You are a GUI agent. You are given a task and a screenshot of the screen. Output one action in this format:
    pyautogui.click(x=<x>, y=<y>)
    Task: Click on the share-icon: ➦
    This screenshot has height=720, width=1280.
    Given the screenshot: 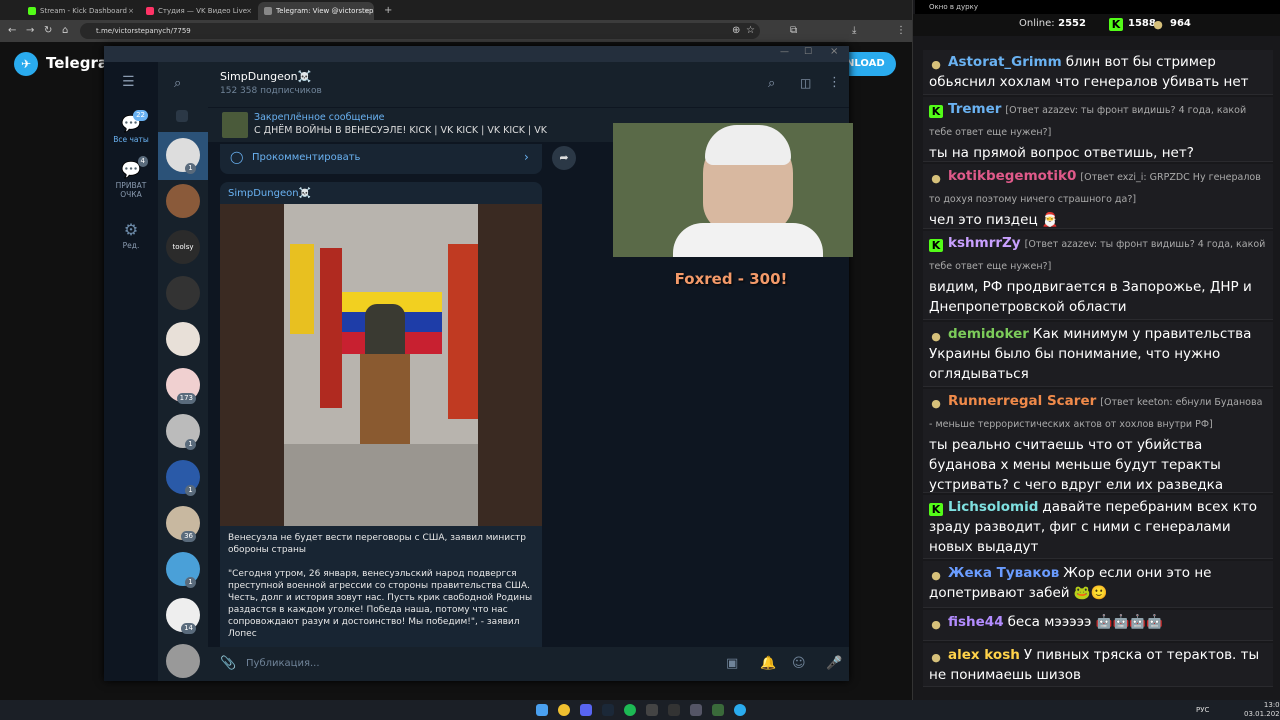 What is the action you would take?
    pyautogui.click(x=564, y=158)
    